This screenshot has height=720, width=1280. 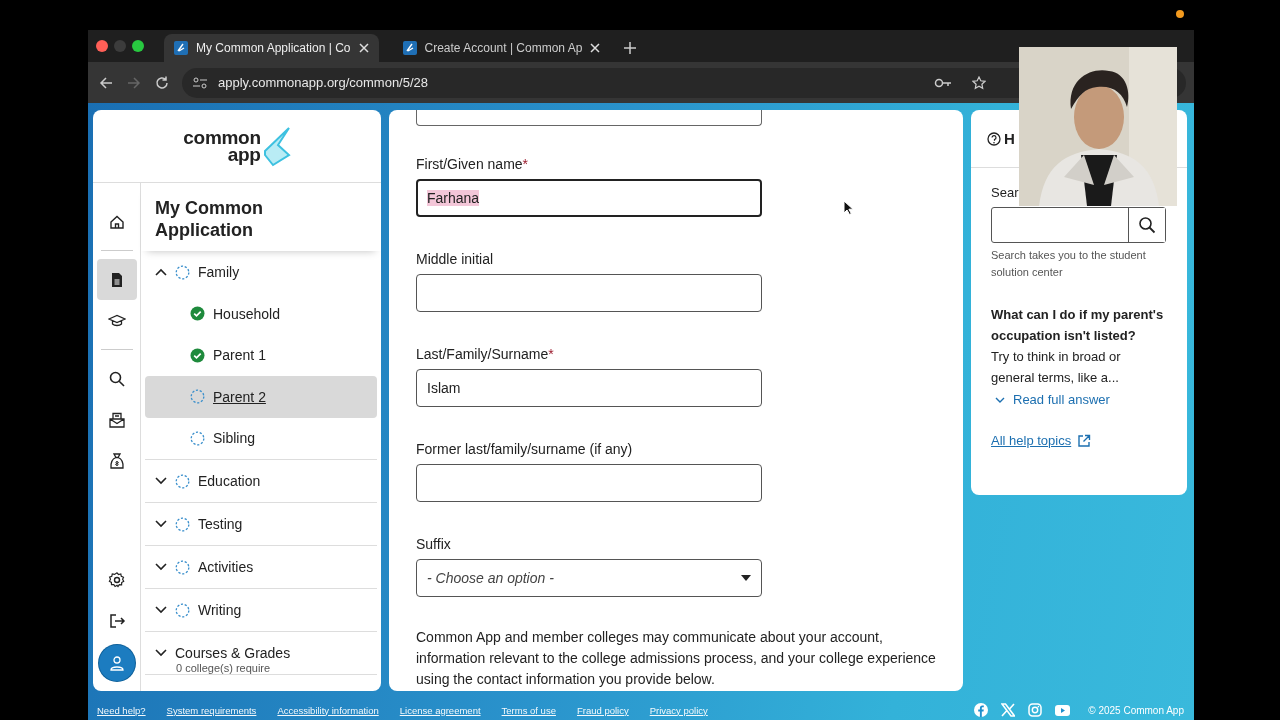 I want to click on help-icon, so click(x=994, y=138).